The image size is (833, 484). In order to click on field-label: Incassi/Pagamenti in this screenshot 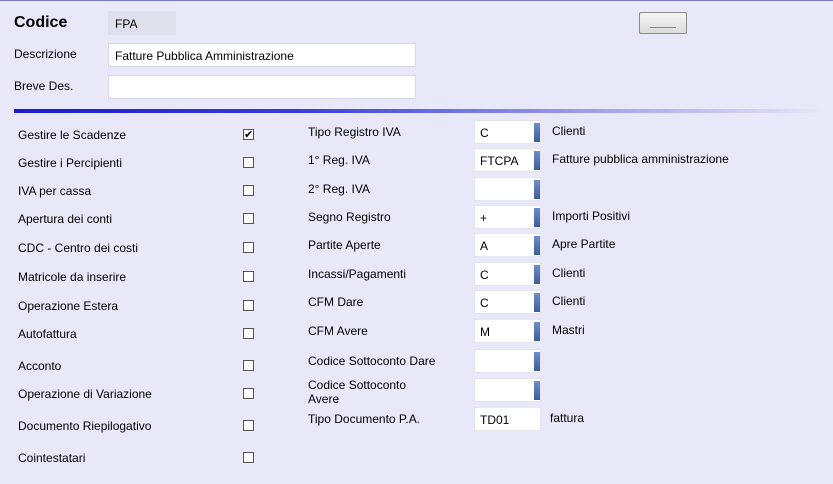, I will do `click(357, 274)`.